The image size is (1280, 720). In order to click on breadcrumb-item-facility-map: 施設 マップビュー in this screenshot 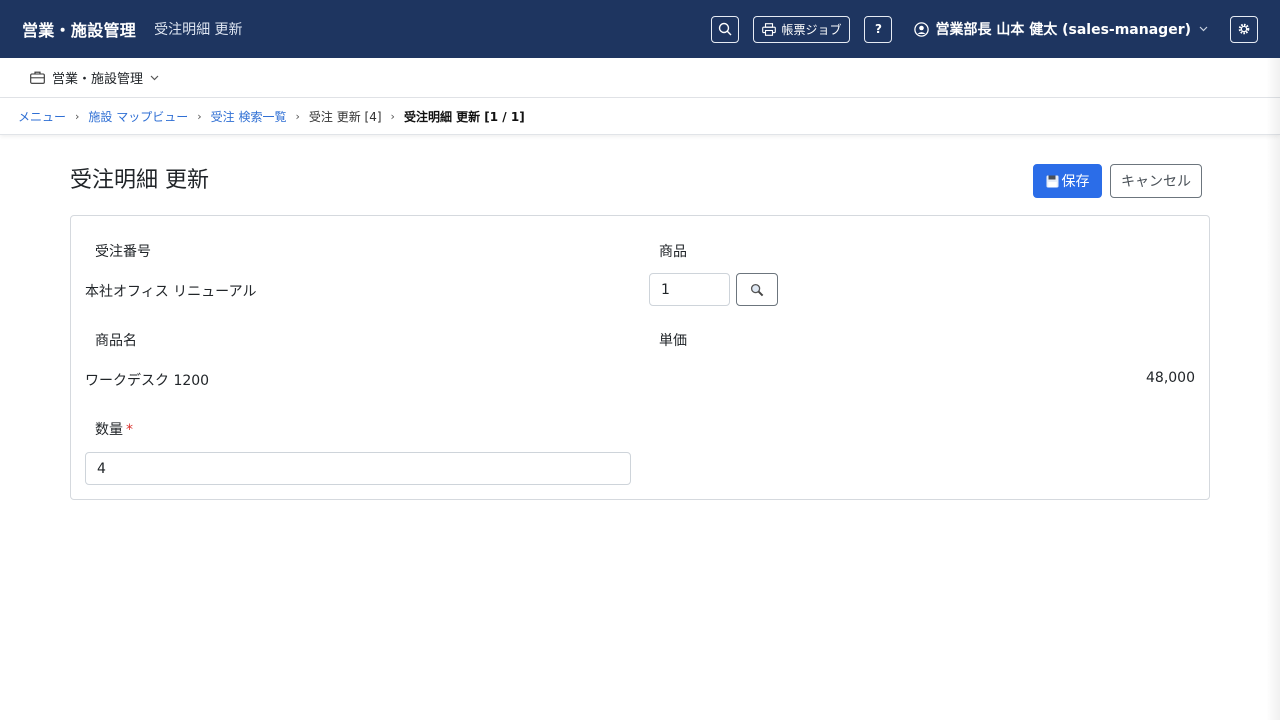, I will do `click(138, 116)`.